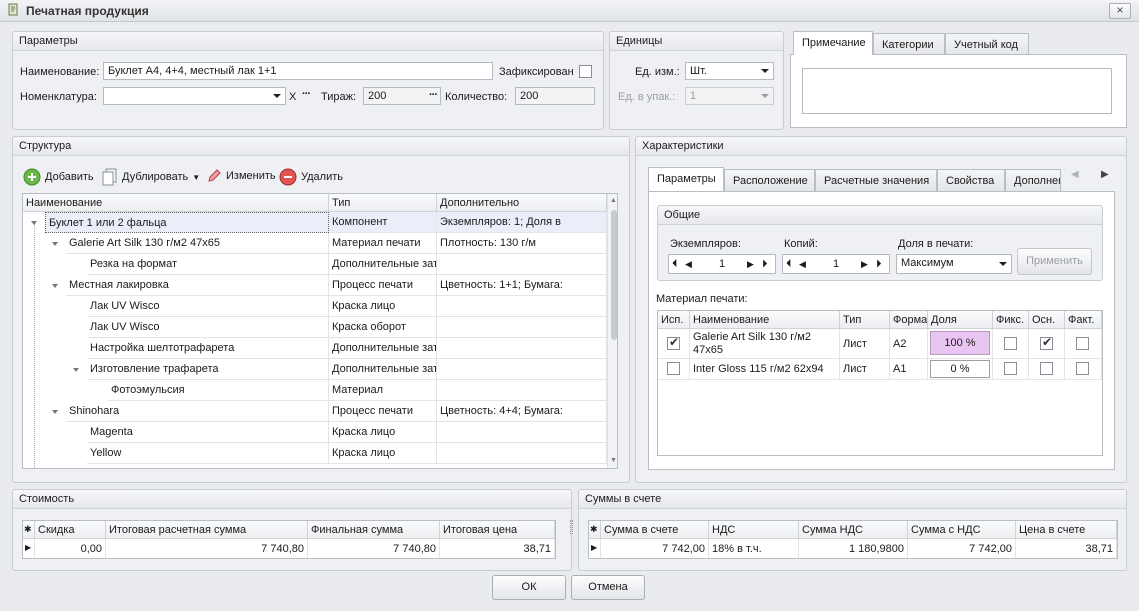 The image size is (1139, 611). I want to click on inv-col-price: Цена в счете, so click(1066, 530).